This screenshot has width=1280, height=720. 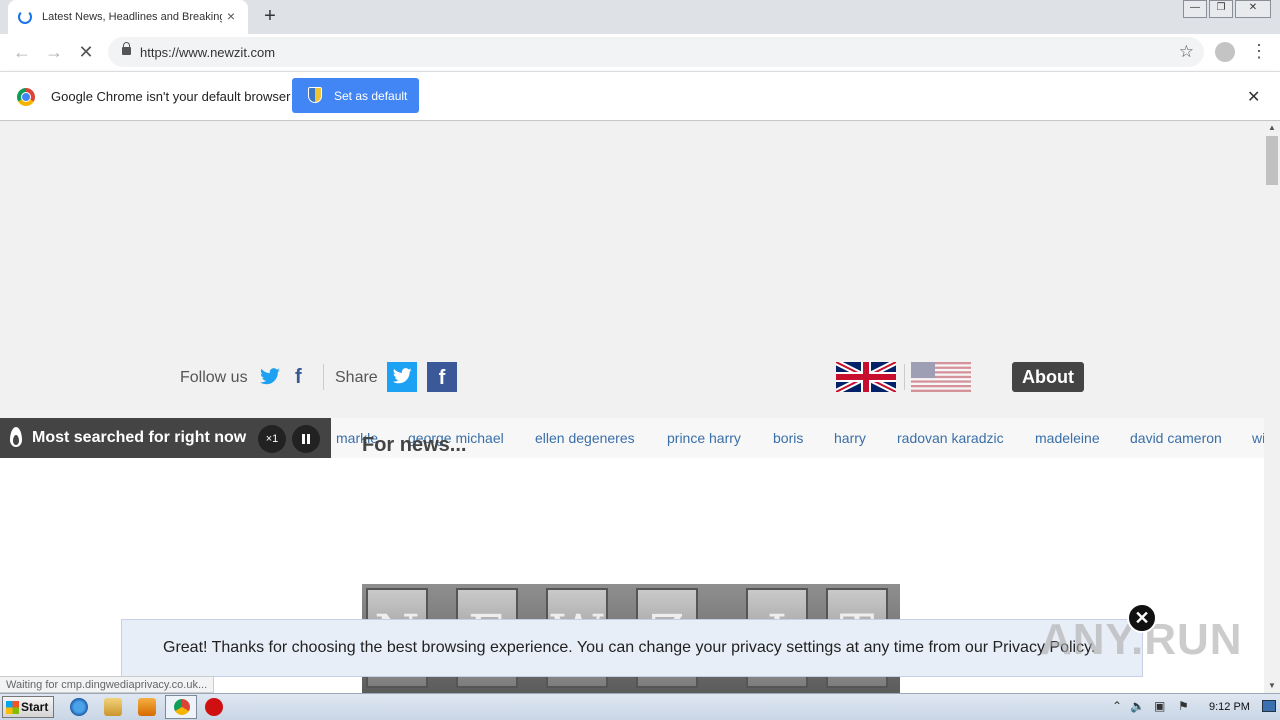 What do you see at coordinates (1195, 9) in the screenshot?
I see `minimize-button: —` at bounding box center [1195, 9].